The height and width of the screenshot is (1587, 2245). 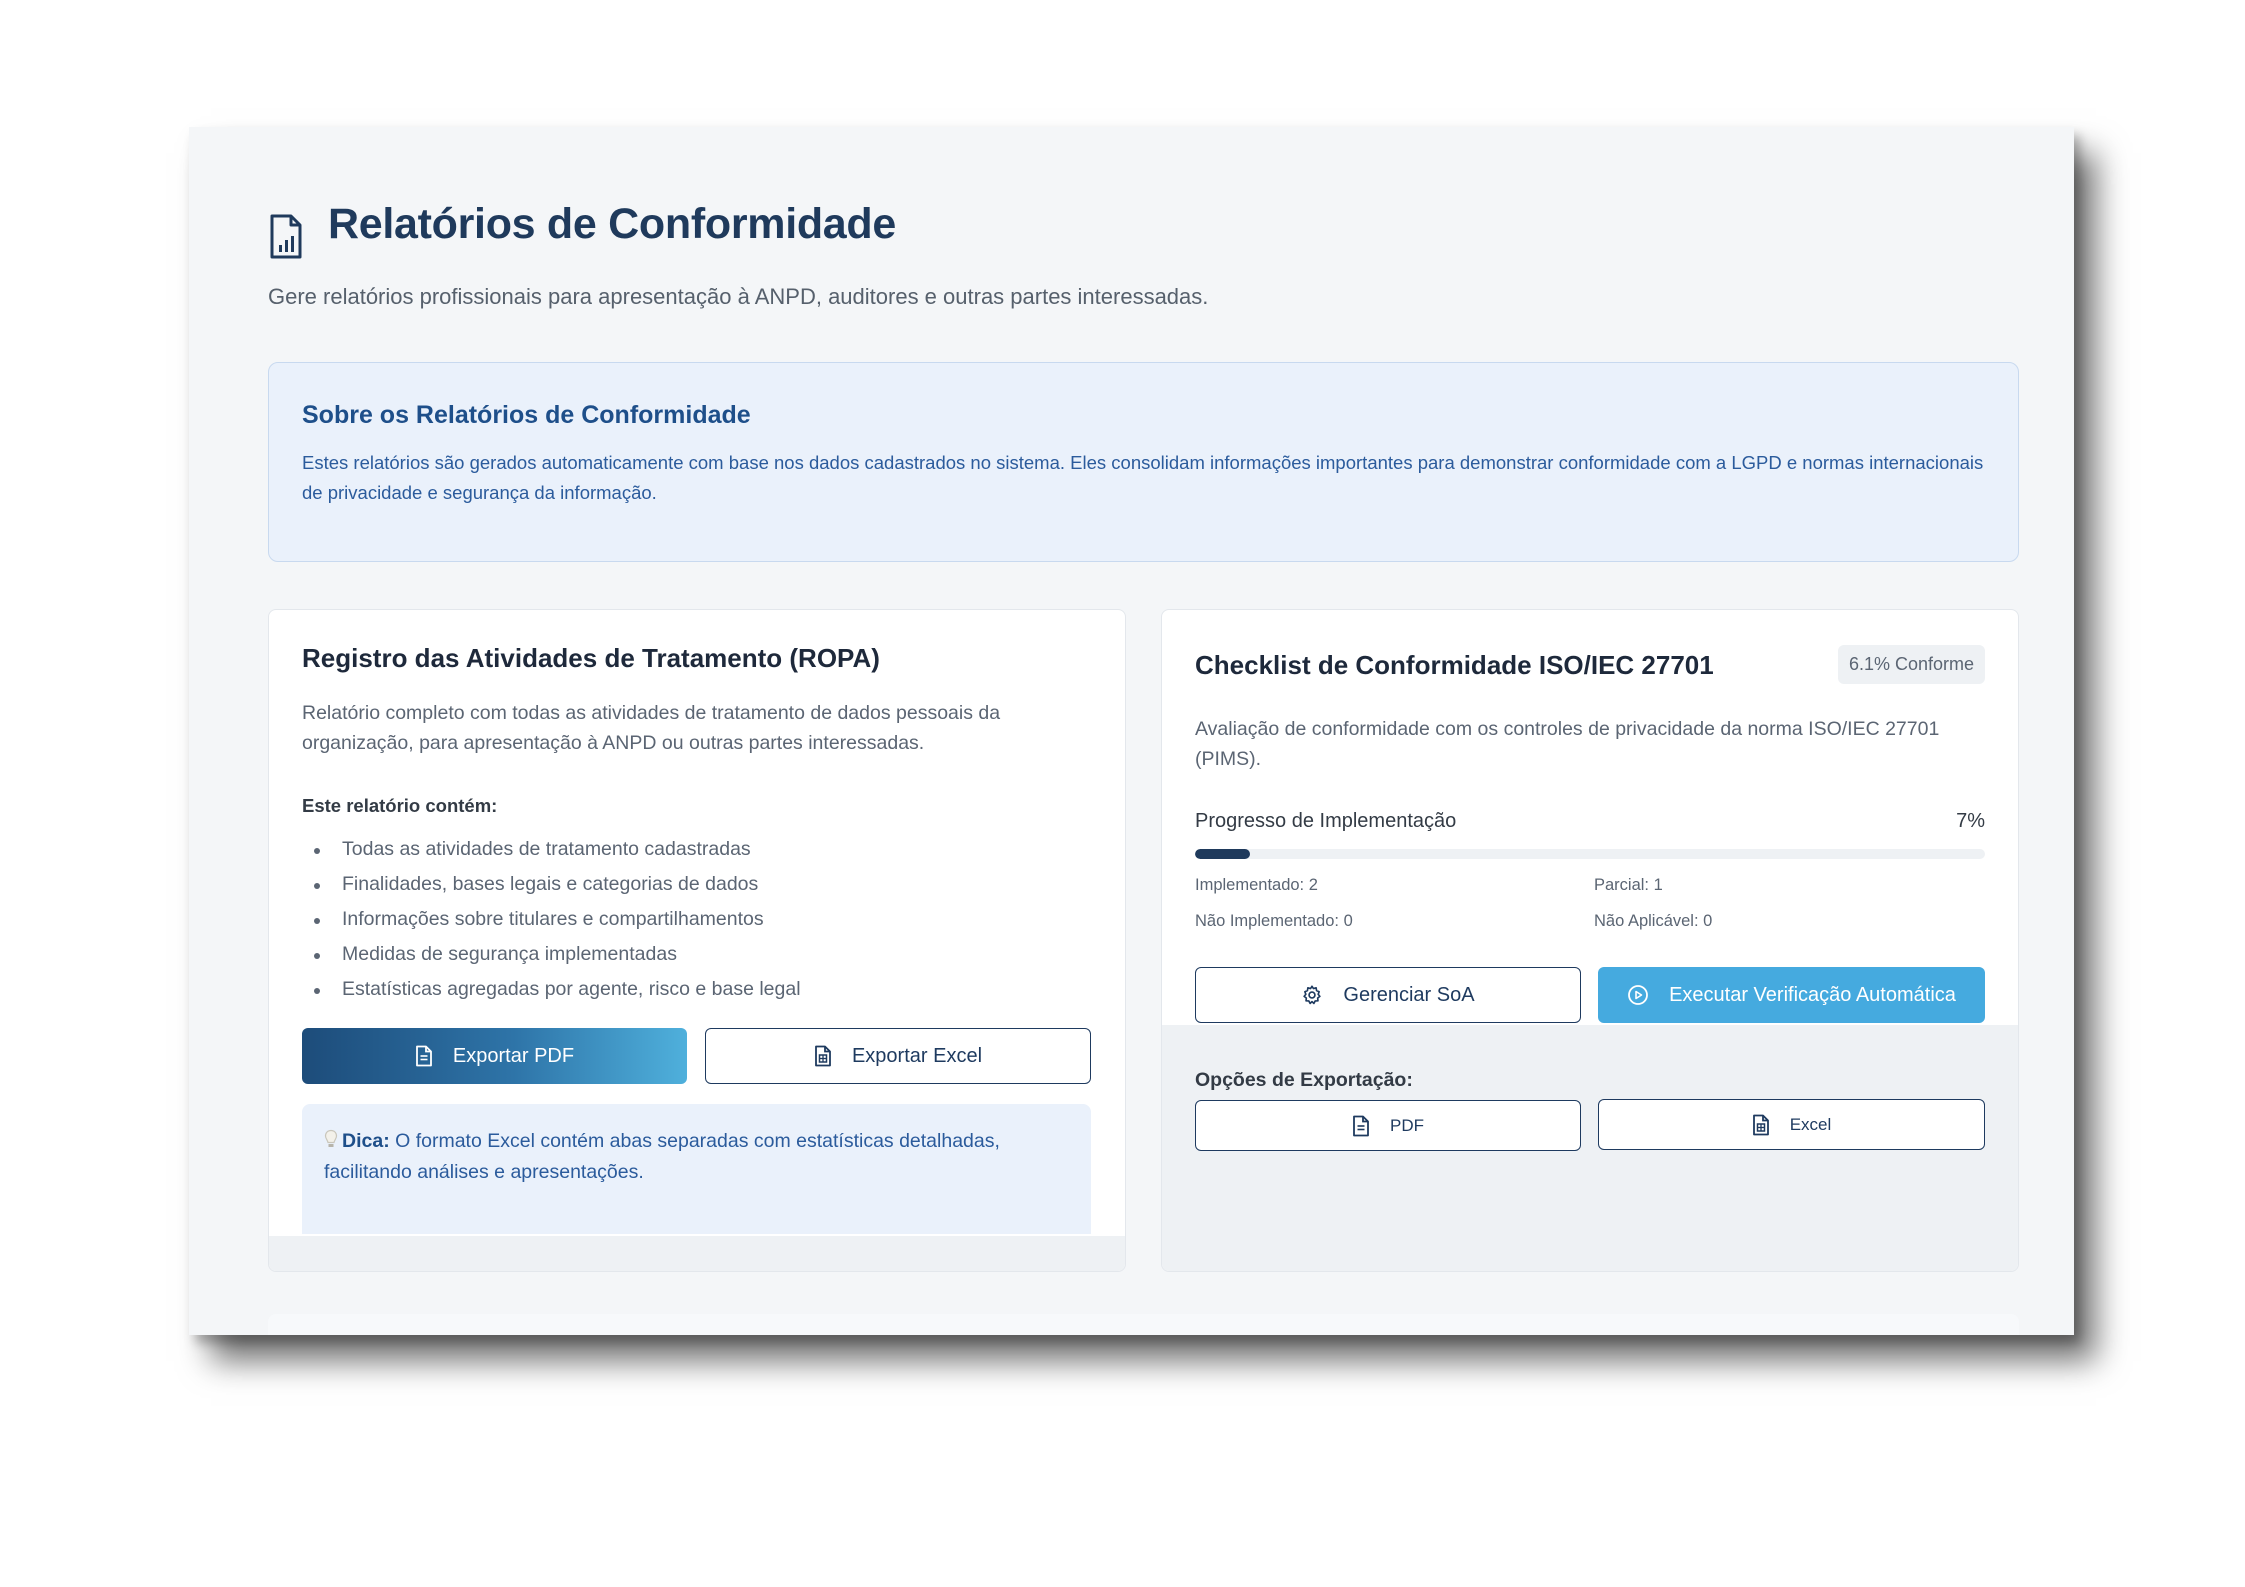 I want to click on export-pdf-small-button: PDF, so click(x=1388, y=1125).